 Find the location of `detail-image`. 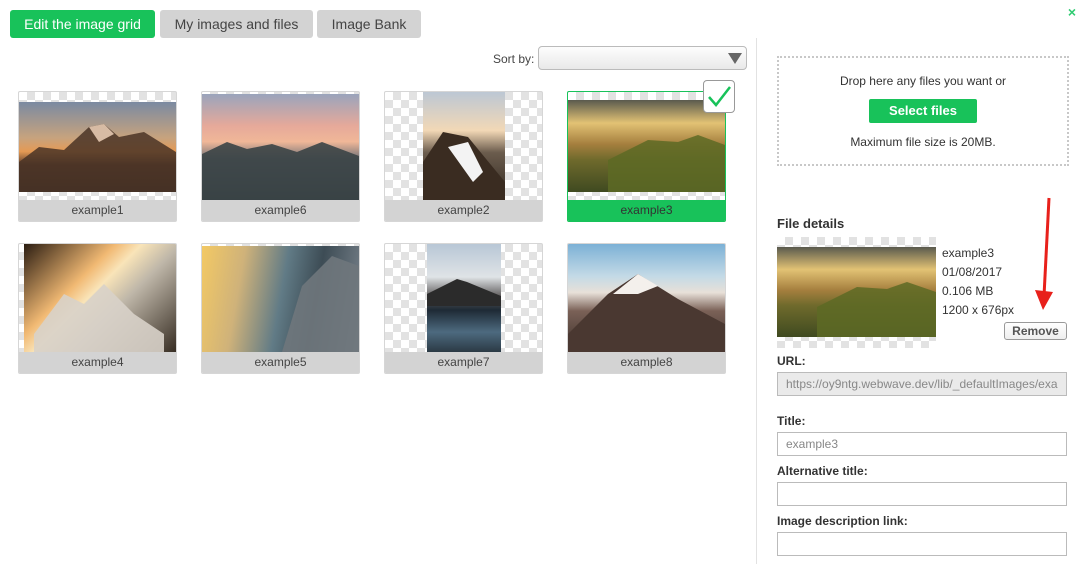

detail-image is located at coordinates (856, 292).